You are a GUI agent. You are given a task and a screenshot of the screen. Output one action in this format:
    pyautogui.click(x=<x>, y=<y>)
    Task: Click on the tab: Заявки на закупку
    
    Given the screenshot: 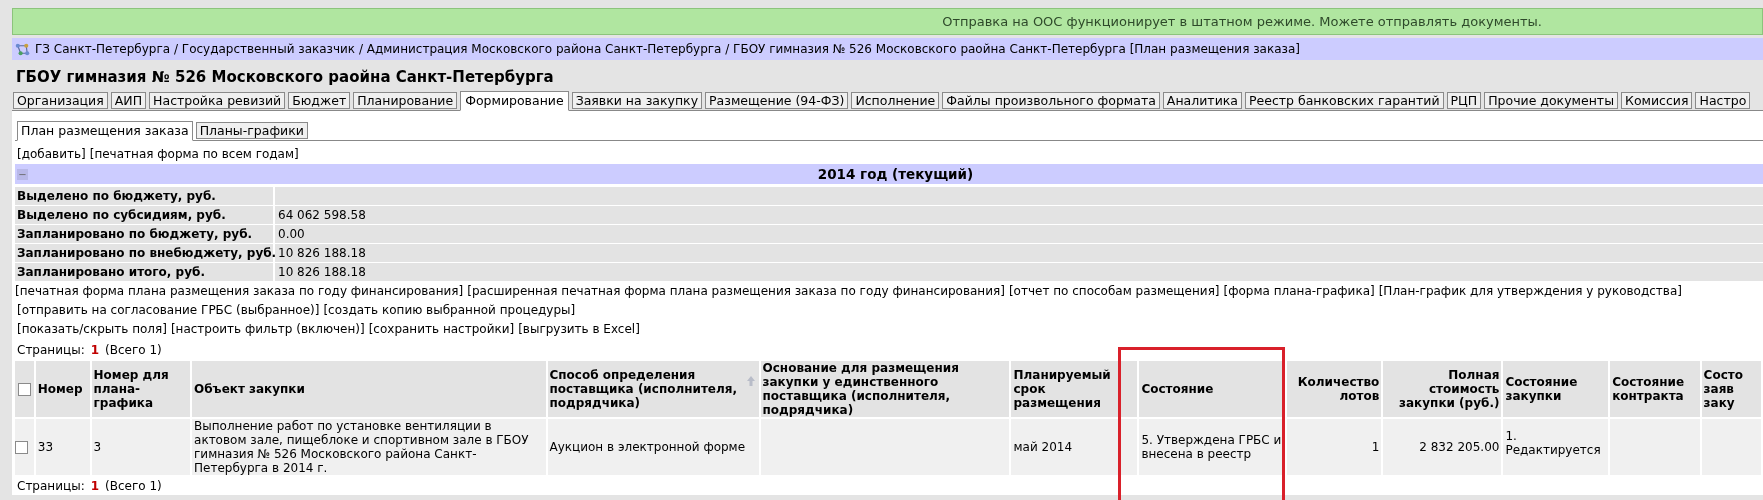 What is the action you would take?
    pyautogui.click(x=637, y=100)
    